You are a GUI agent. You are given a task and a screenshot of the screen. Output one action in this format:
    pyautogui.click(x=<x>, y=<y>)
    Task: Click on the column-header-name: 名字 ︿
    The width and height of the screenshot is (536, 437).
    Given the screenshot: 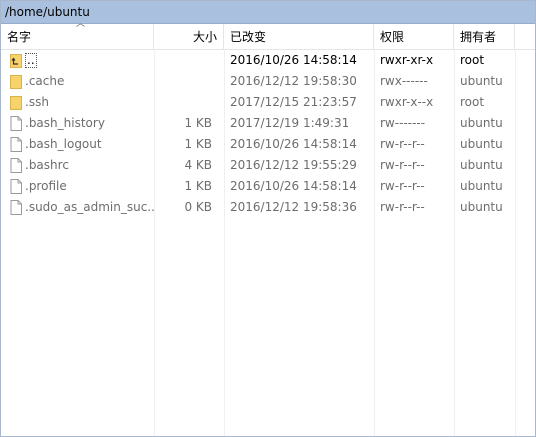 What is the action you would take?
    pyautogui.click(x=77, y=34)
    